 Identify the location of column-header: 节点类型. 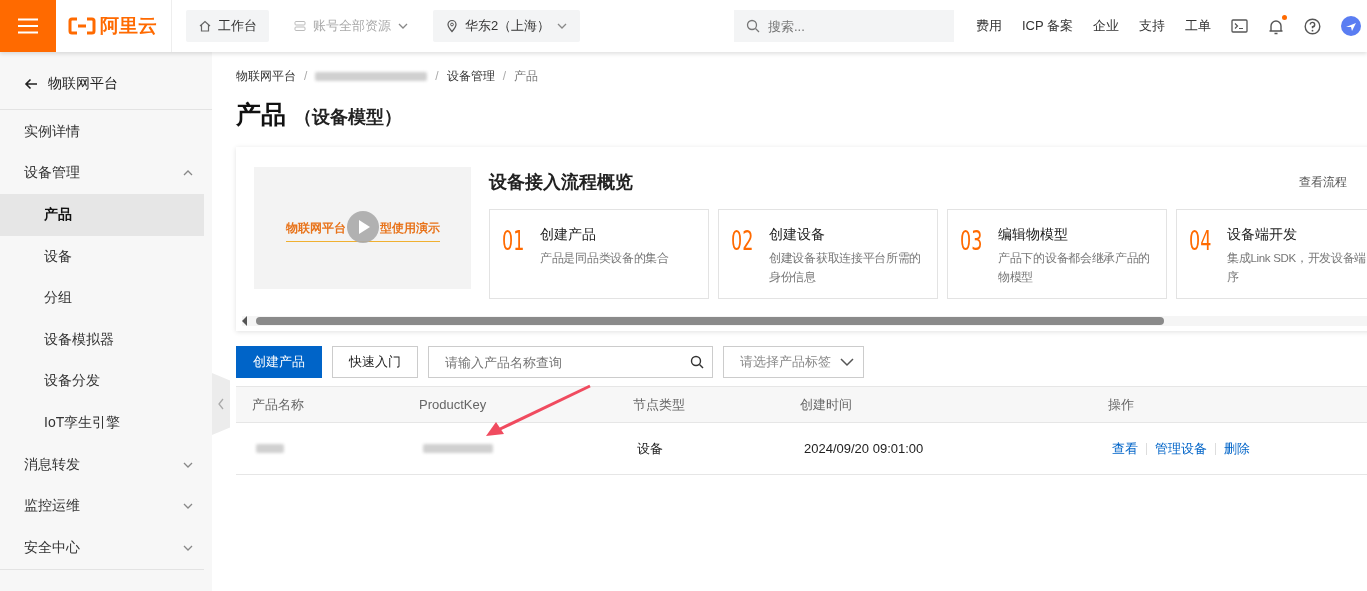
(659, 404).